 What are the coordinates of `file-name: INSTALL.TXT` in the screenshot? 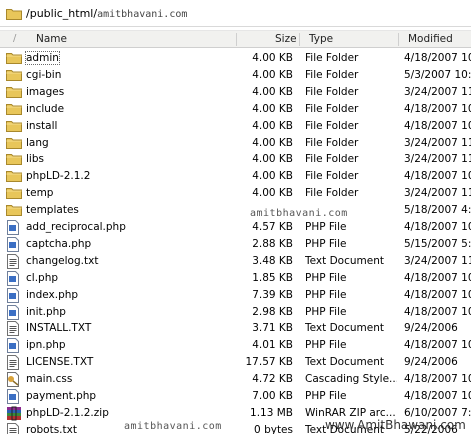 It's located at (59, 328).